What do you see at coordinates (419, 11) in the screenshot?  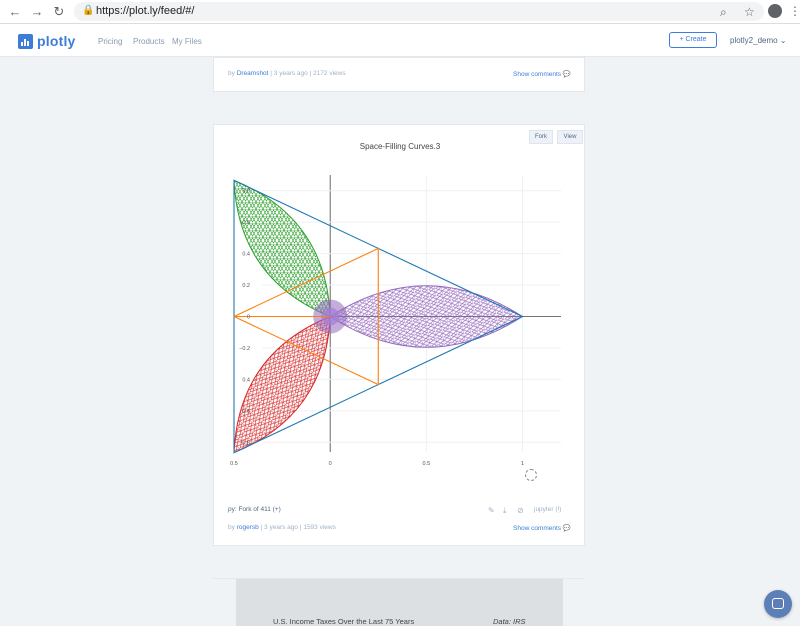 I see `address-bar: 🔒 https://plot.ly/feed/#/ ⌕ ☆` at bounding box center [419, 11].